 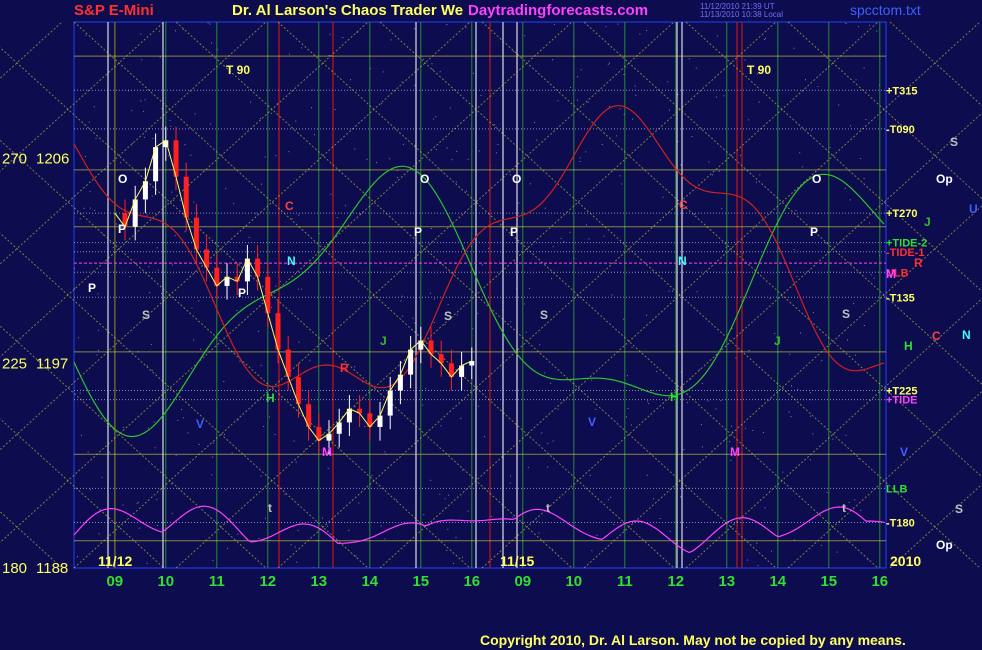 I want to click on level-label: +TIDE, so click(x=901, y=401).